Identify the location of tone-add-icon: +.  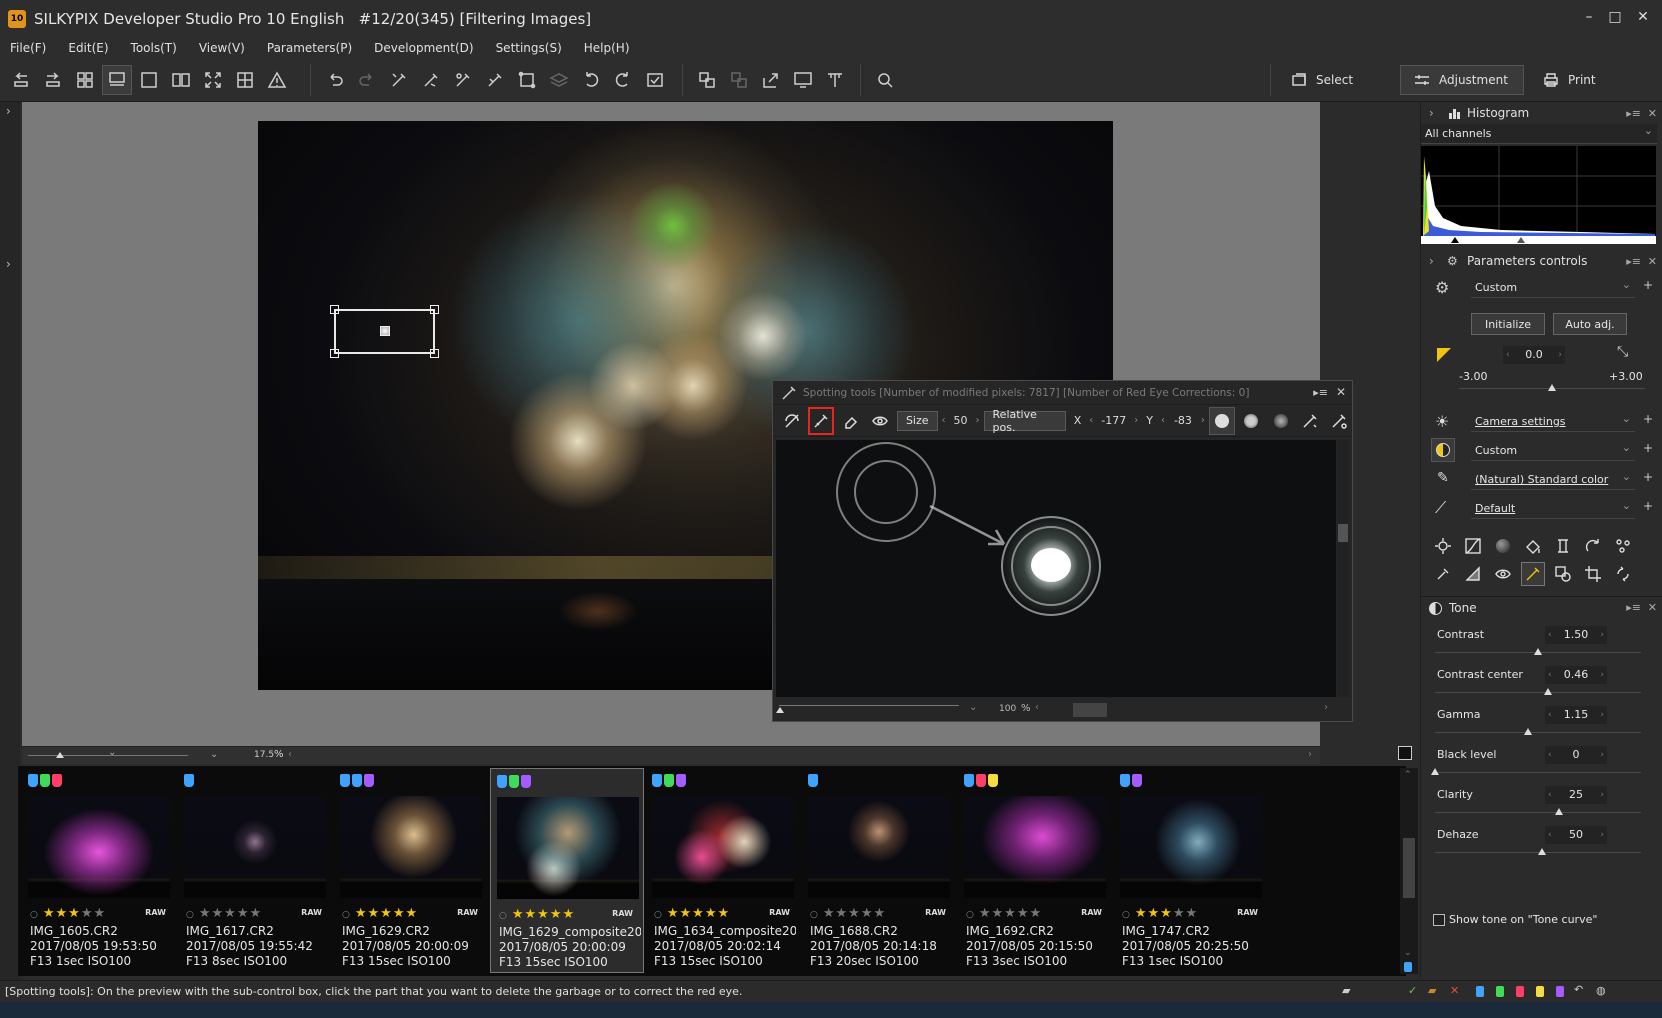
(1648, 448).